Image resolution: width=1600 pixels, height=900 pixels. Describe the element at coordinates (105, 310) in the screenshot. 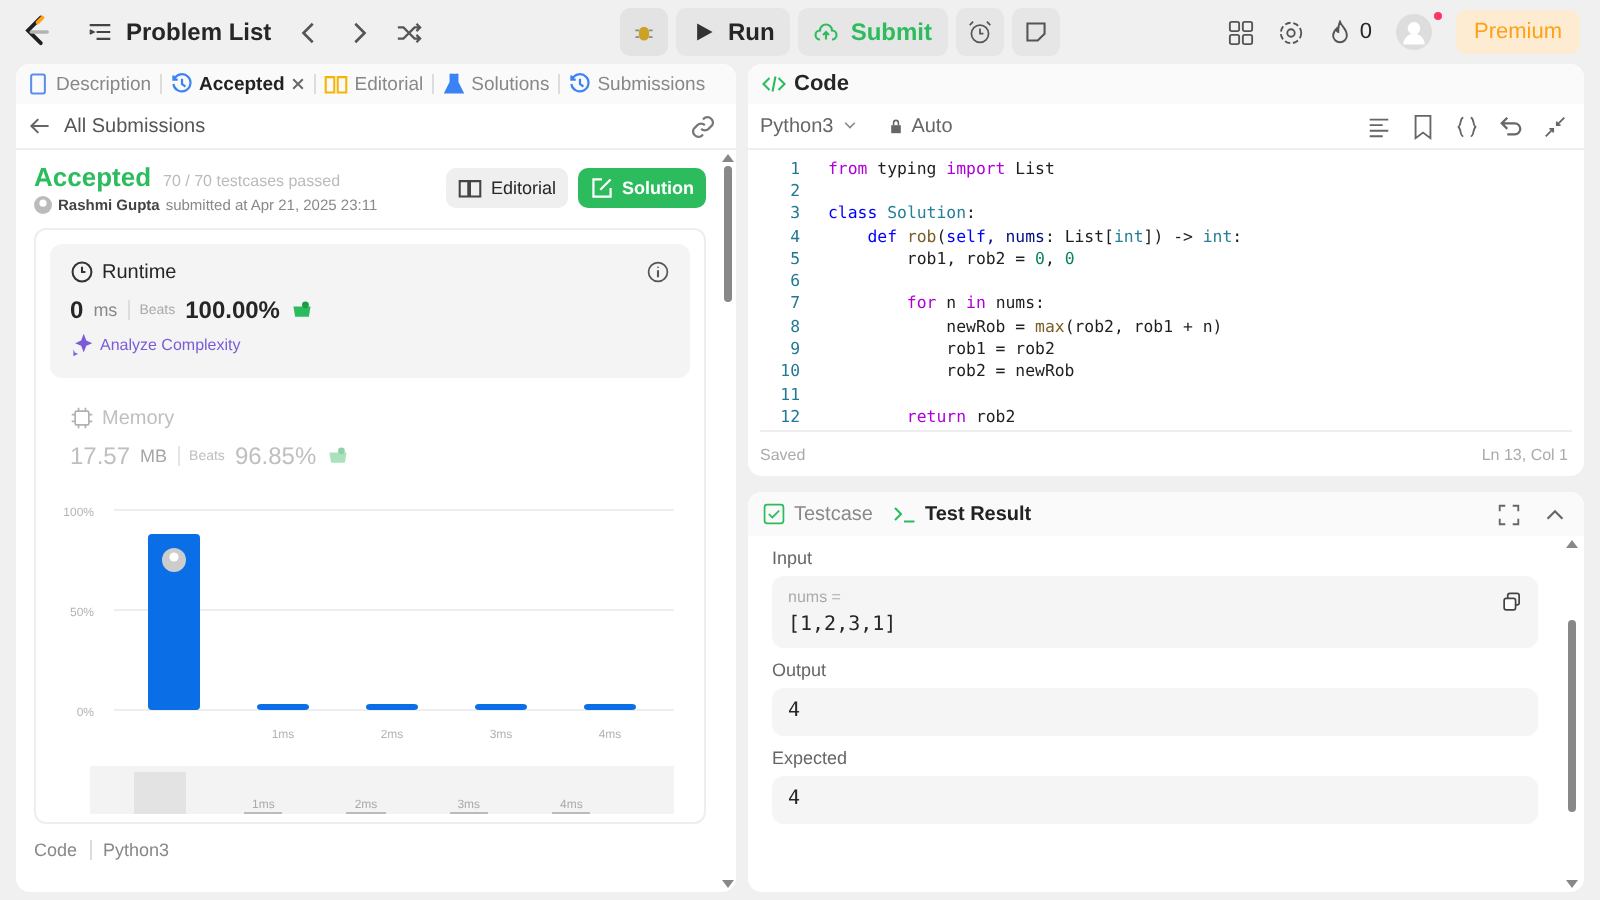

I see `runtime-unit: ms` at that location.